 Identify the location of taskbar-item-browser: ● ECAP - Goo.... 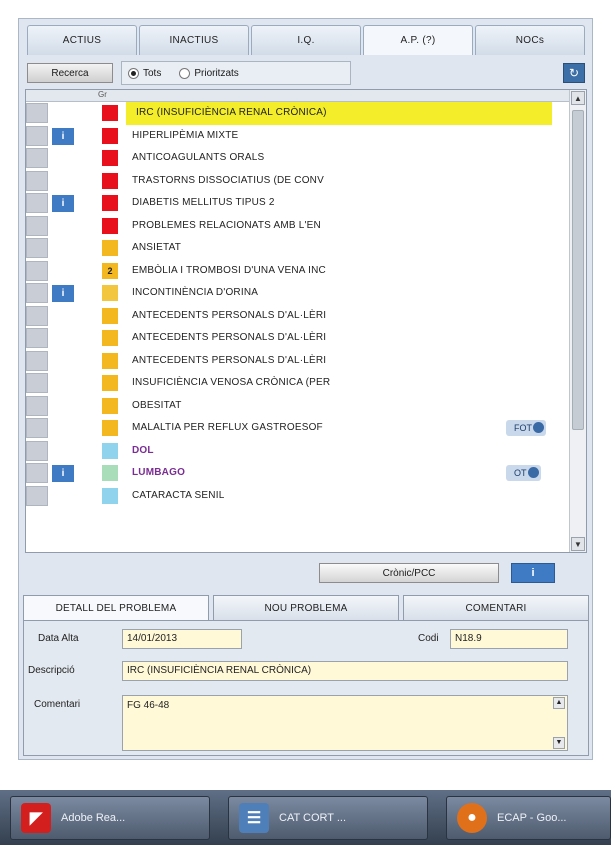
(528, 818).